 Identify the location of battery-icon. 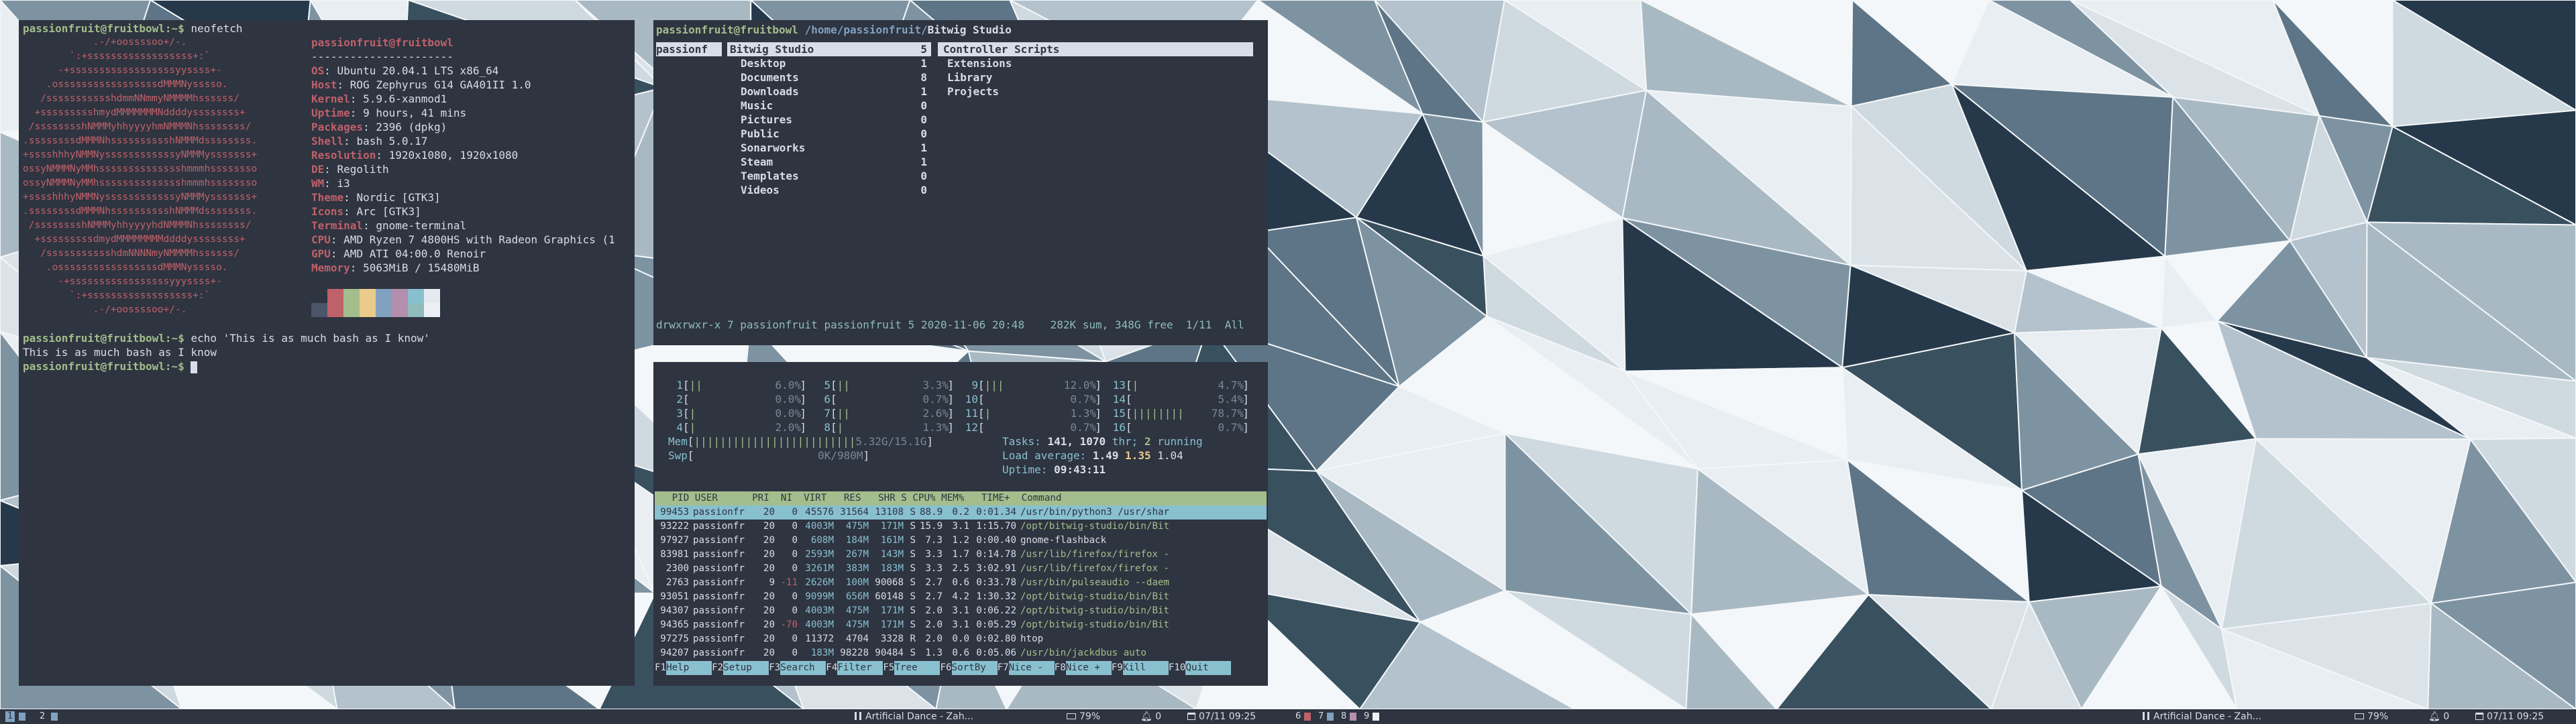
(2359, 716).